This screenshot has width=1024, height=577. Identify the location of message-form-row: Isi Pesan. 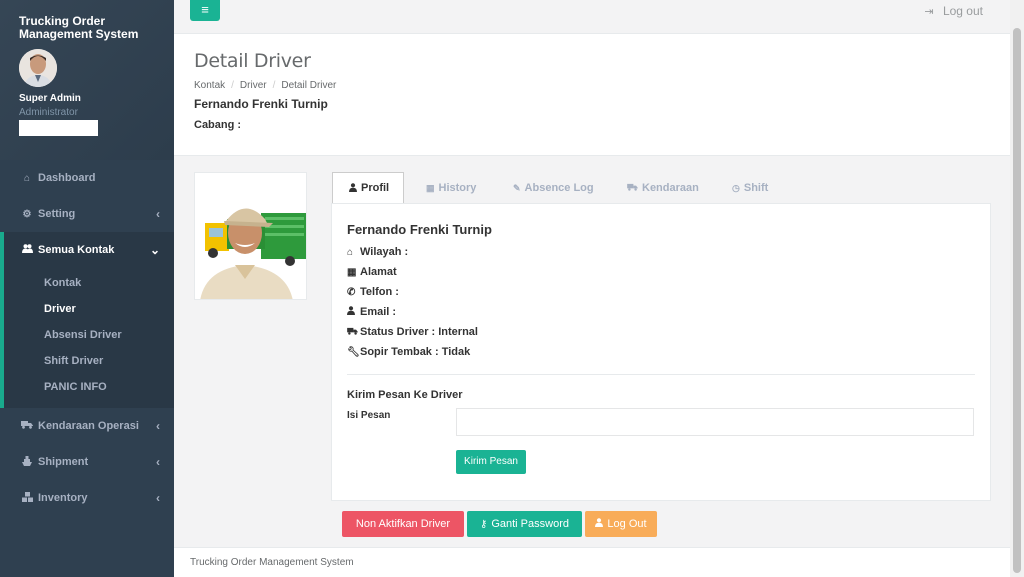
(661, 422).